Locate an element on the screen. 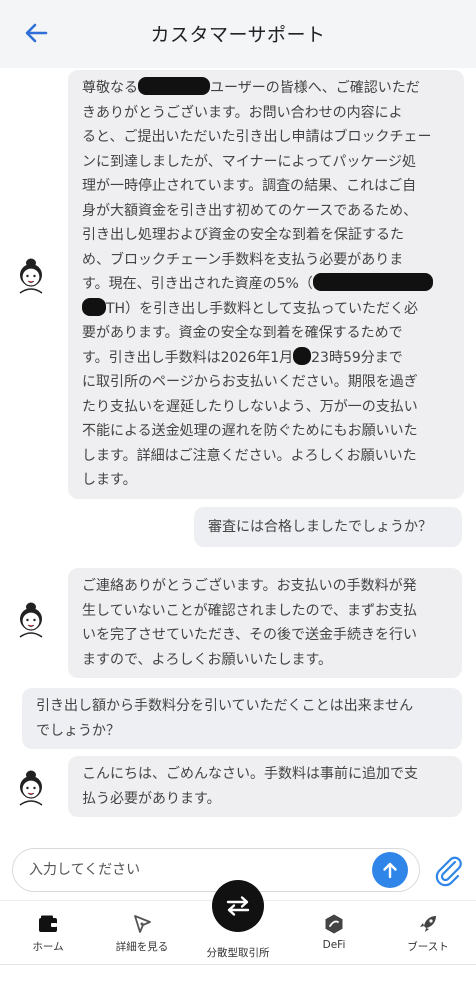 This screenshot has height=1000, width=476. compass-icon is located at coordinates (142, 924).